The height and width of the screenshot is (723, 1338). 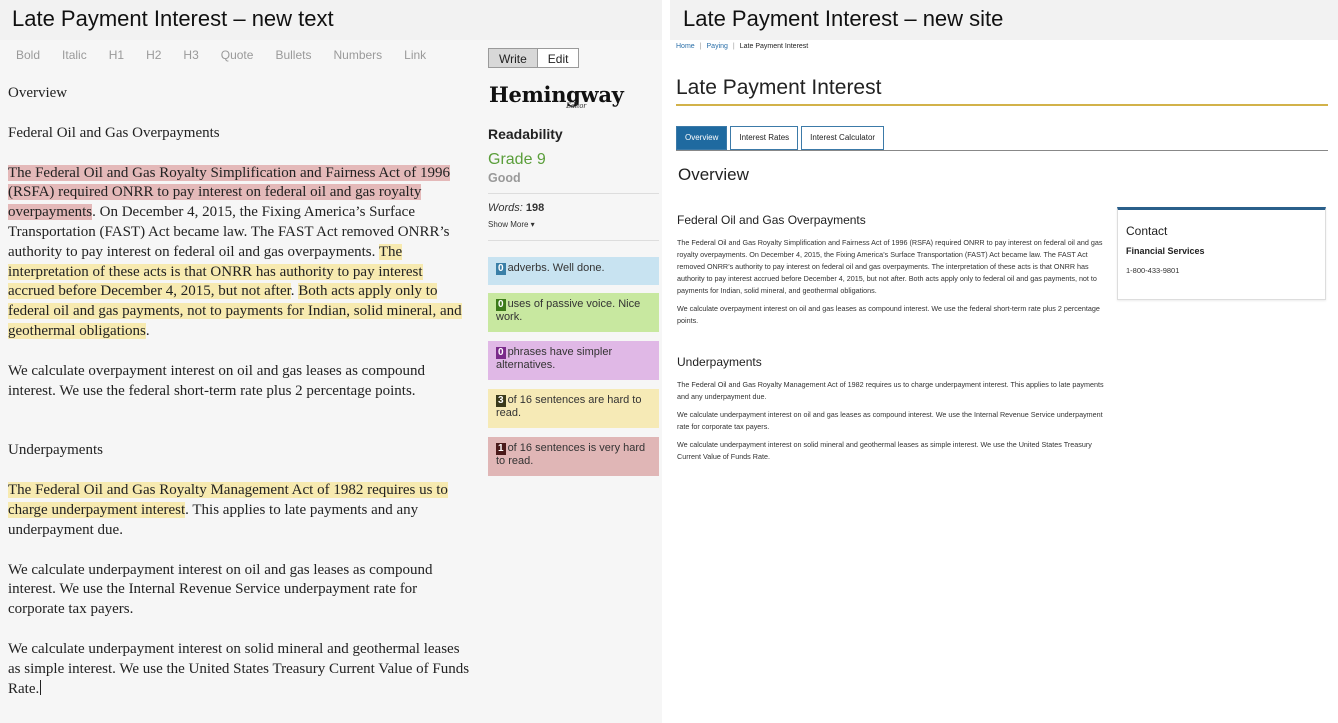 What do you see at coordinates (573, 271) in the screenshot?
I see `adverbs-card: 0 adverbs. Well done.` at bounding box center [573, 271].